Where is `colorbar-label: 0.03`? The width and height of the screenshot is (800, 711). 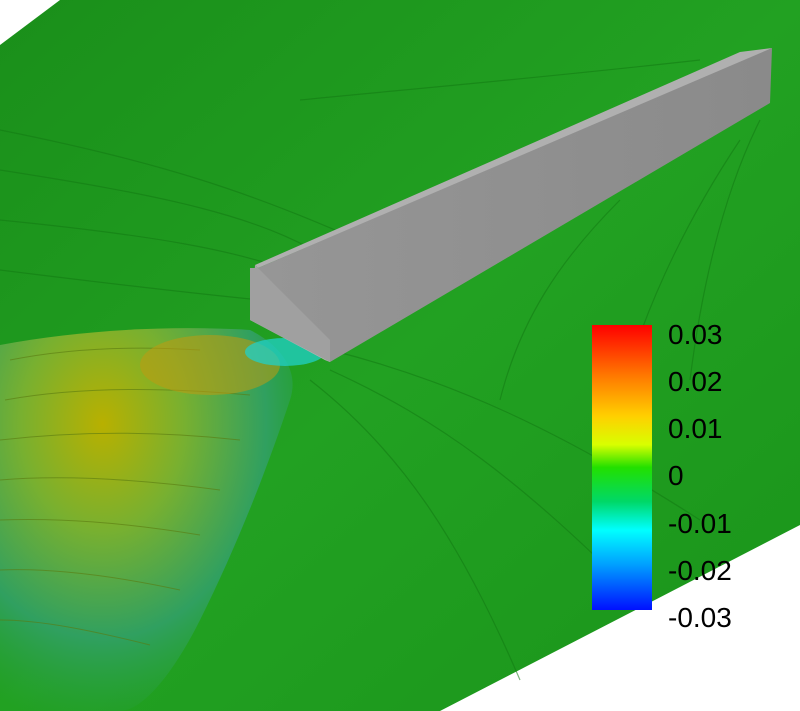 colorbar-label: 0.03 is located at coordinates (695, 334).